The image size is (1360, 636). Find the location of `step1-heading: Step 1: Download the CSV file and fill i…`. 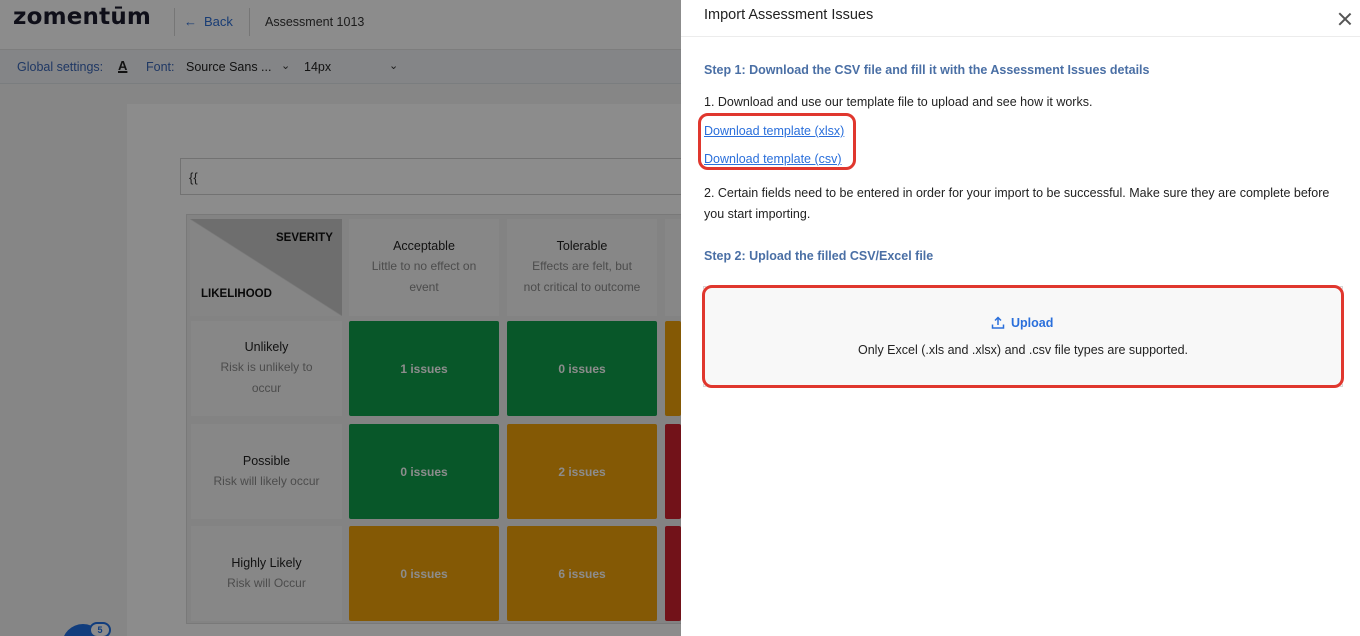

step1-heading: Step 1: Download the CSV file and fill i… is located at coordinates (927, 70).